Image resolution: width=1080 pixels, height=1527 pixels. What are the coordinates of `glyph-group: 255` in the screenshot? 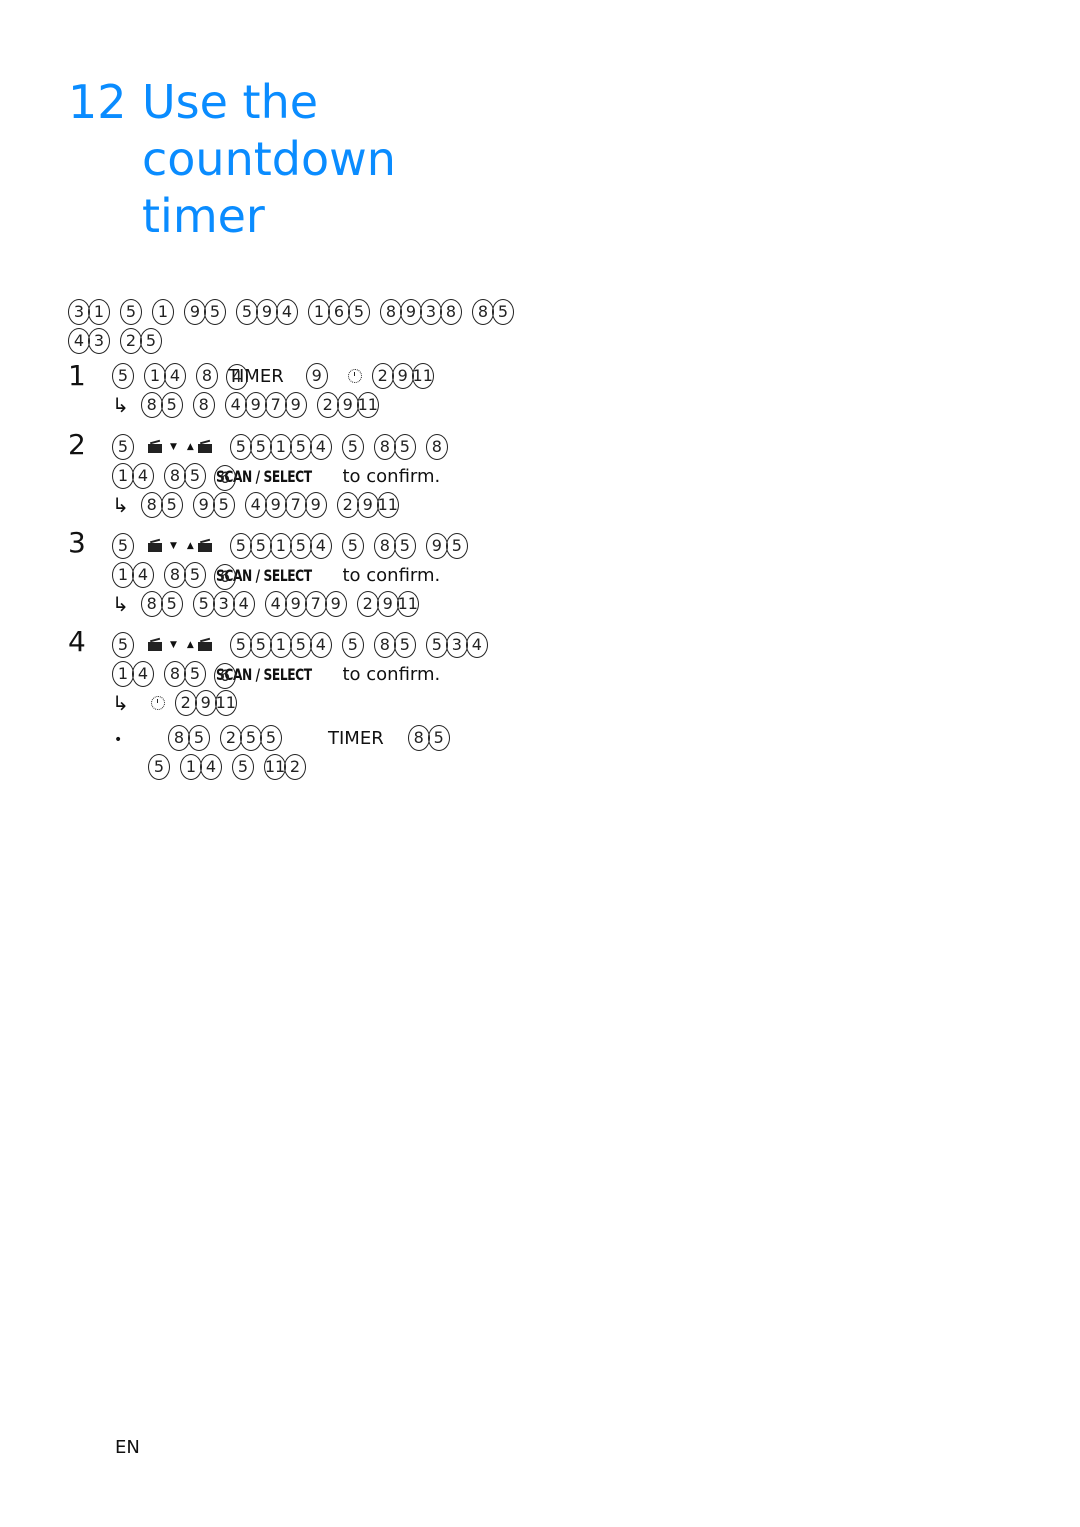 It's located at (251, 738).